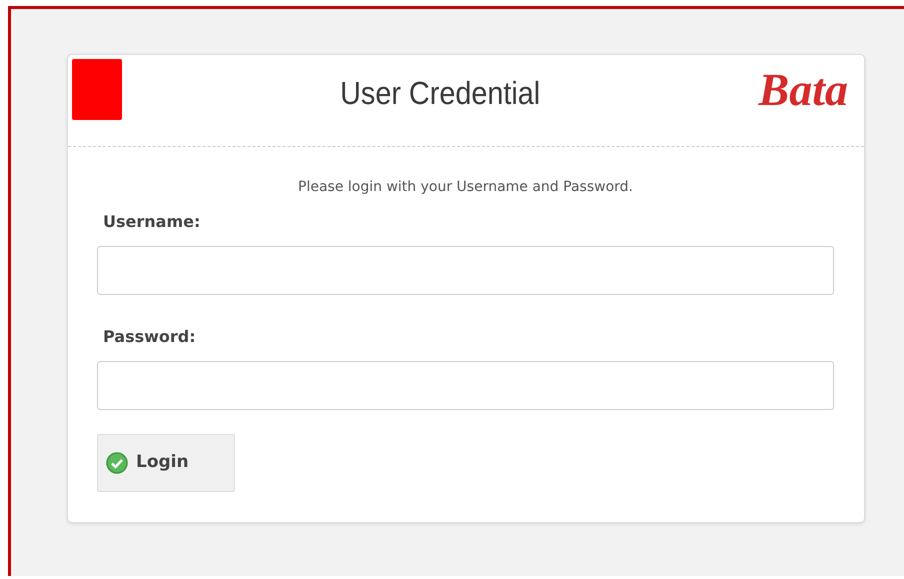  What do you see at coordinates (152, 222) in the screenshot?
I see `field-label: Username:` at bounding box center [152, 222].